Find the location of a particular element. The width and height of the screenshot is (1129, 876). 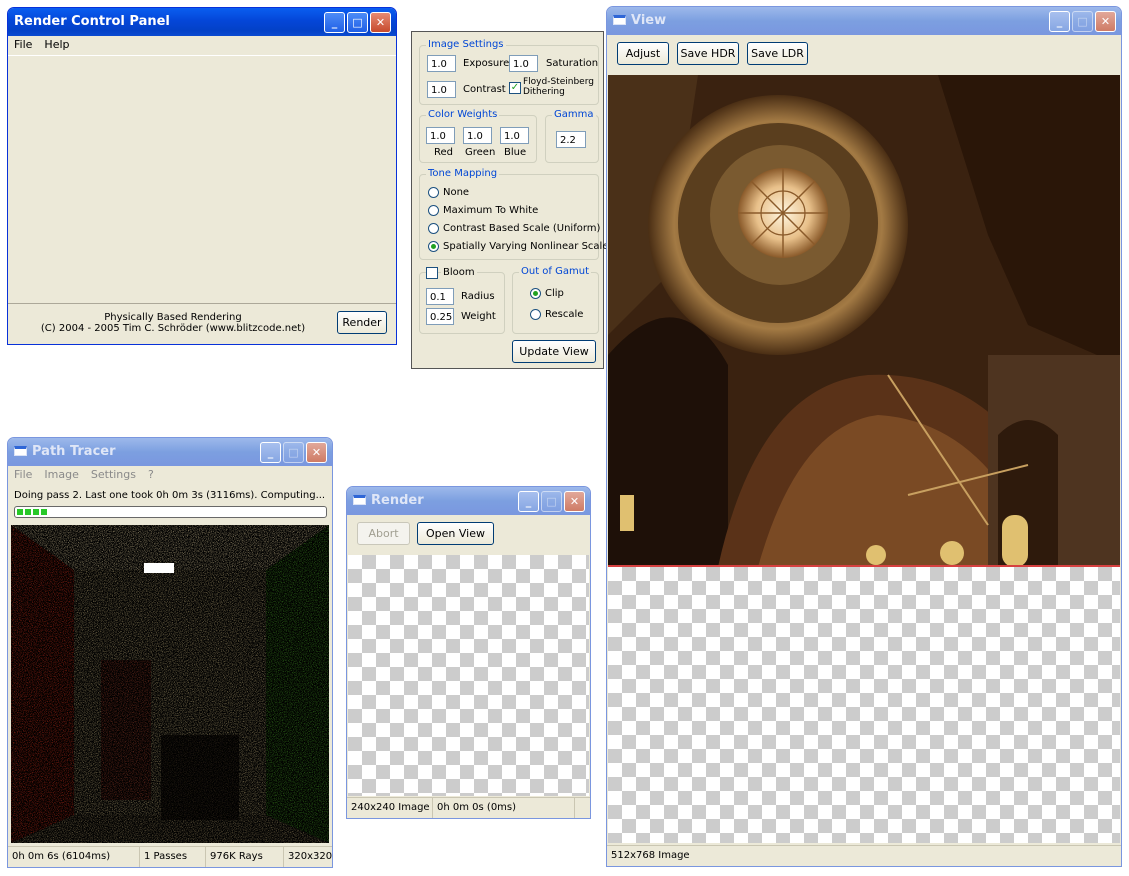

render-titlebar: Render _ □ ✕ is located at coordinates (468, 501).